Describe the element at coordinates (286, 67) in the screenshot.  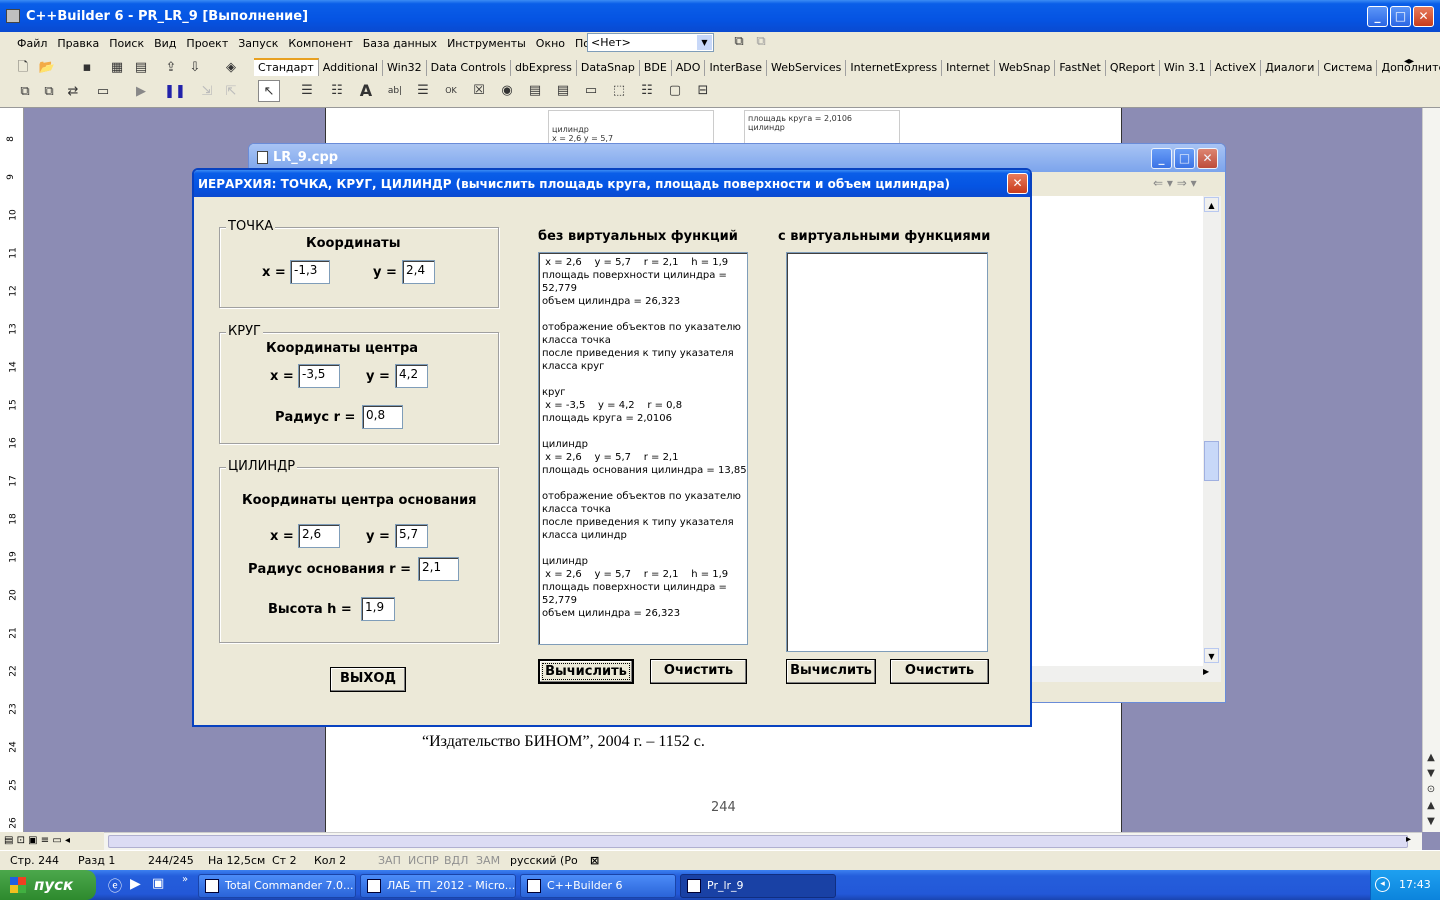
I see `palette-tab-0: Стандарт` at that location.